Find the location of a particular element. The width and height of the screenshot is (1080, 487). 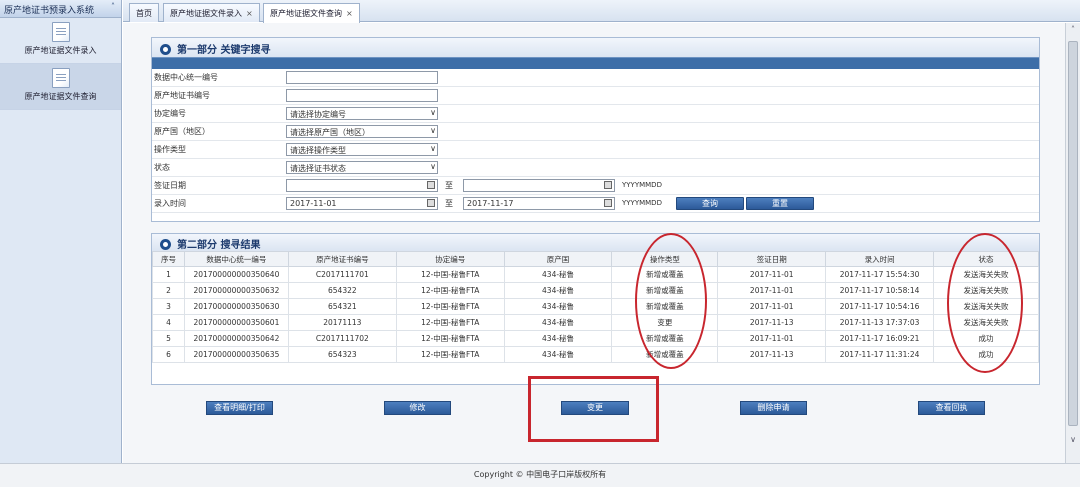

center-id-input is located at coordinates (362, 77).